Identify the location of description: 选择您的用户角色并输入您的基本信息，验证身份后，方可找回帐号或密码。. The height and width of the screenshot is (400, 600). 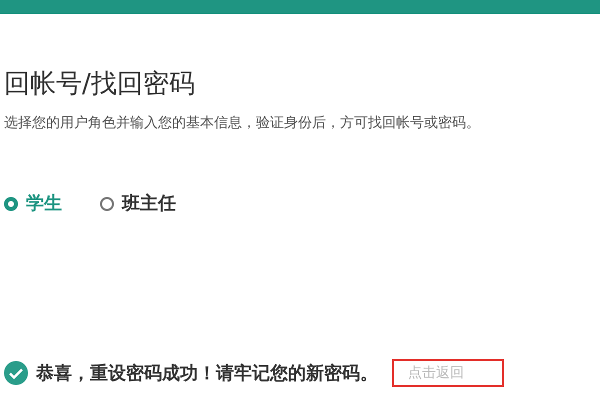
(242, 123).